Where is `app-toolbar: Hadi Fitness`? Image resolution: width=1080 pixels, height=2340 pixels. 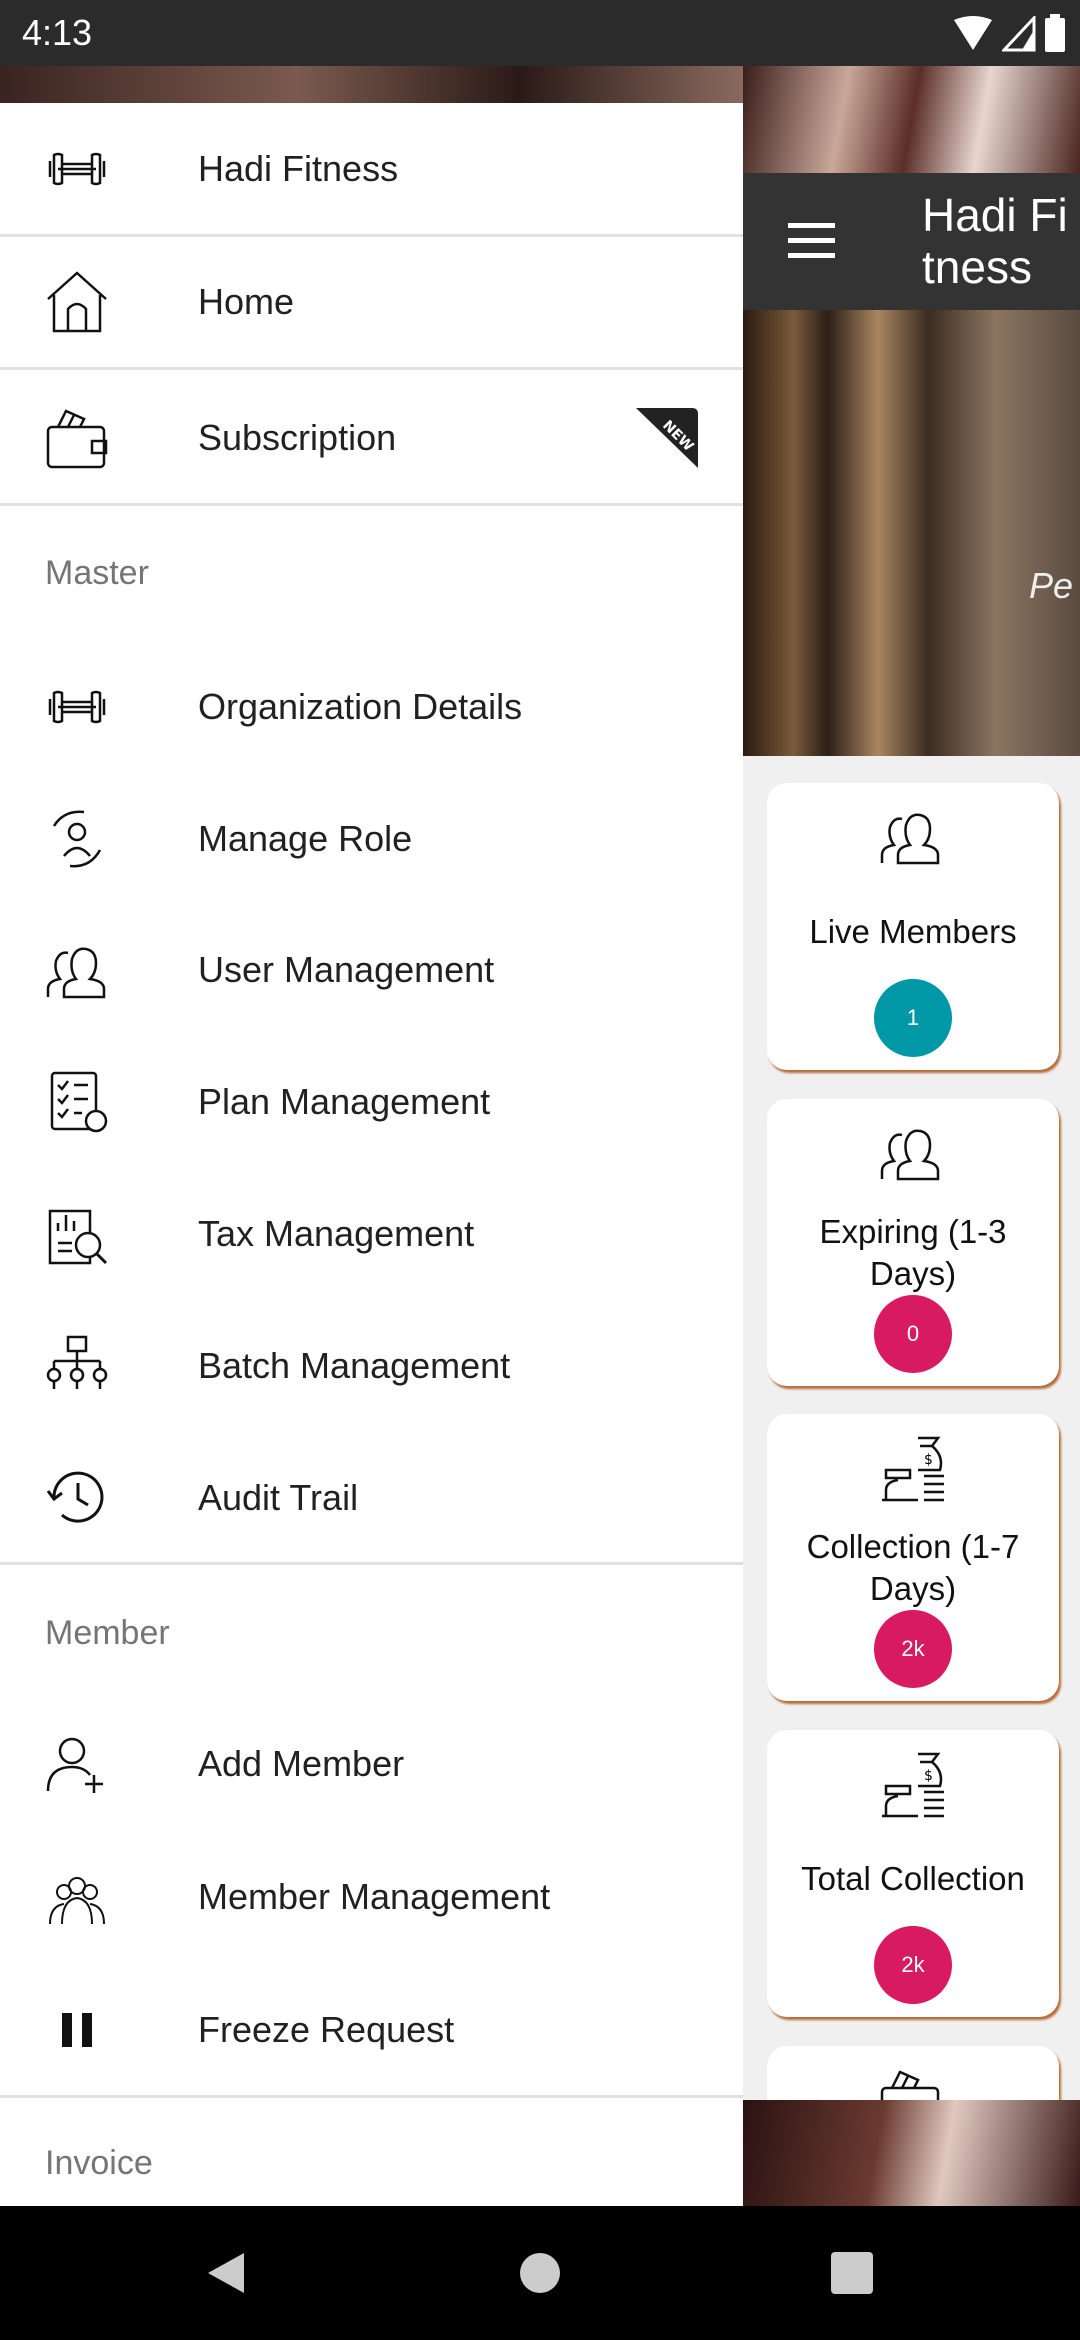 app-toolbar: Hadi Fitness is located at coordinates (911, 241).